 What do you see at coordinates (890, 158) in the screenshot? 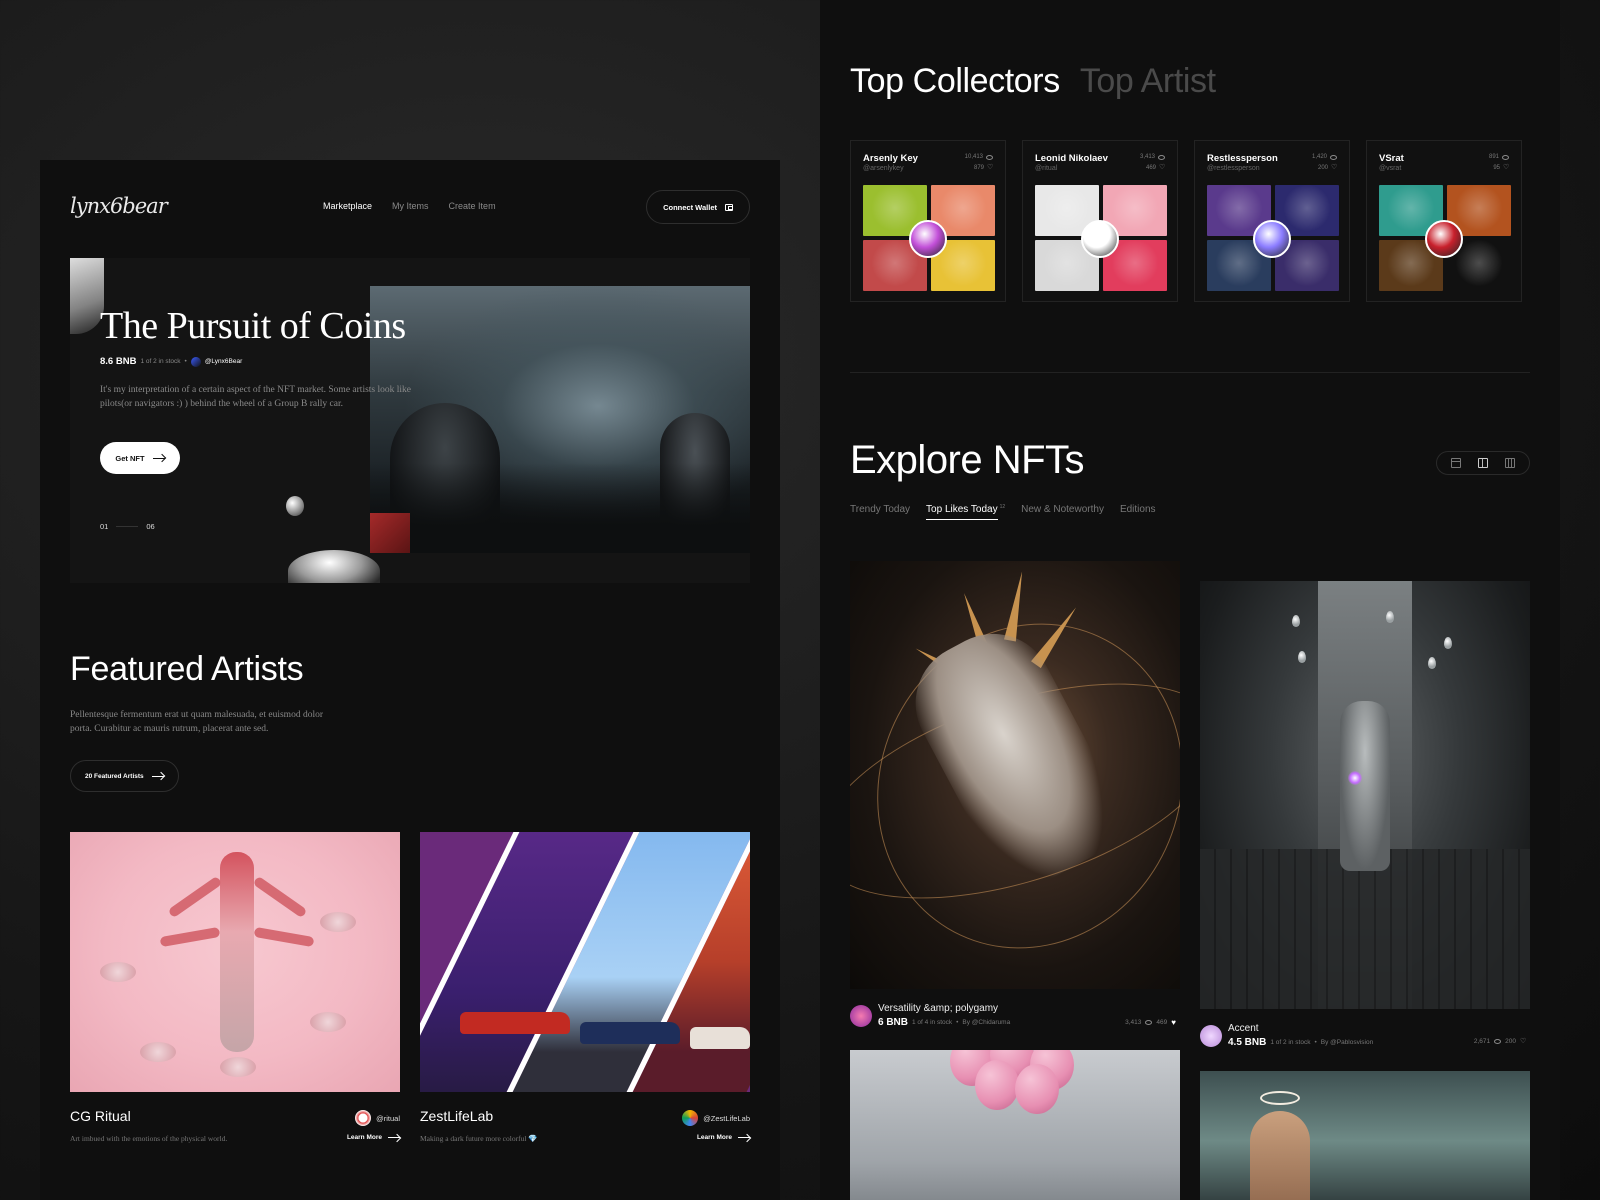
I see `collector-name: Arsenly Key` at bounding box center [890, 158].